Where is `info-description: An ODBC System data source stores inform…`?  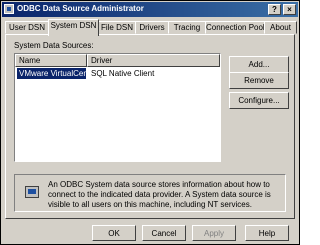
info-description: An ODBC System data source stores inform… is located at coordinates (159, 194).